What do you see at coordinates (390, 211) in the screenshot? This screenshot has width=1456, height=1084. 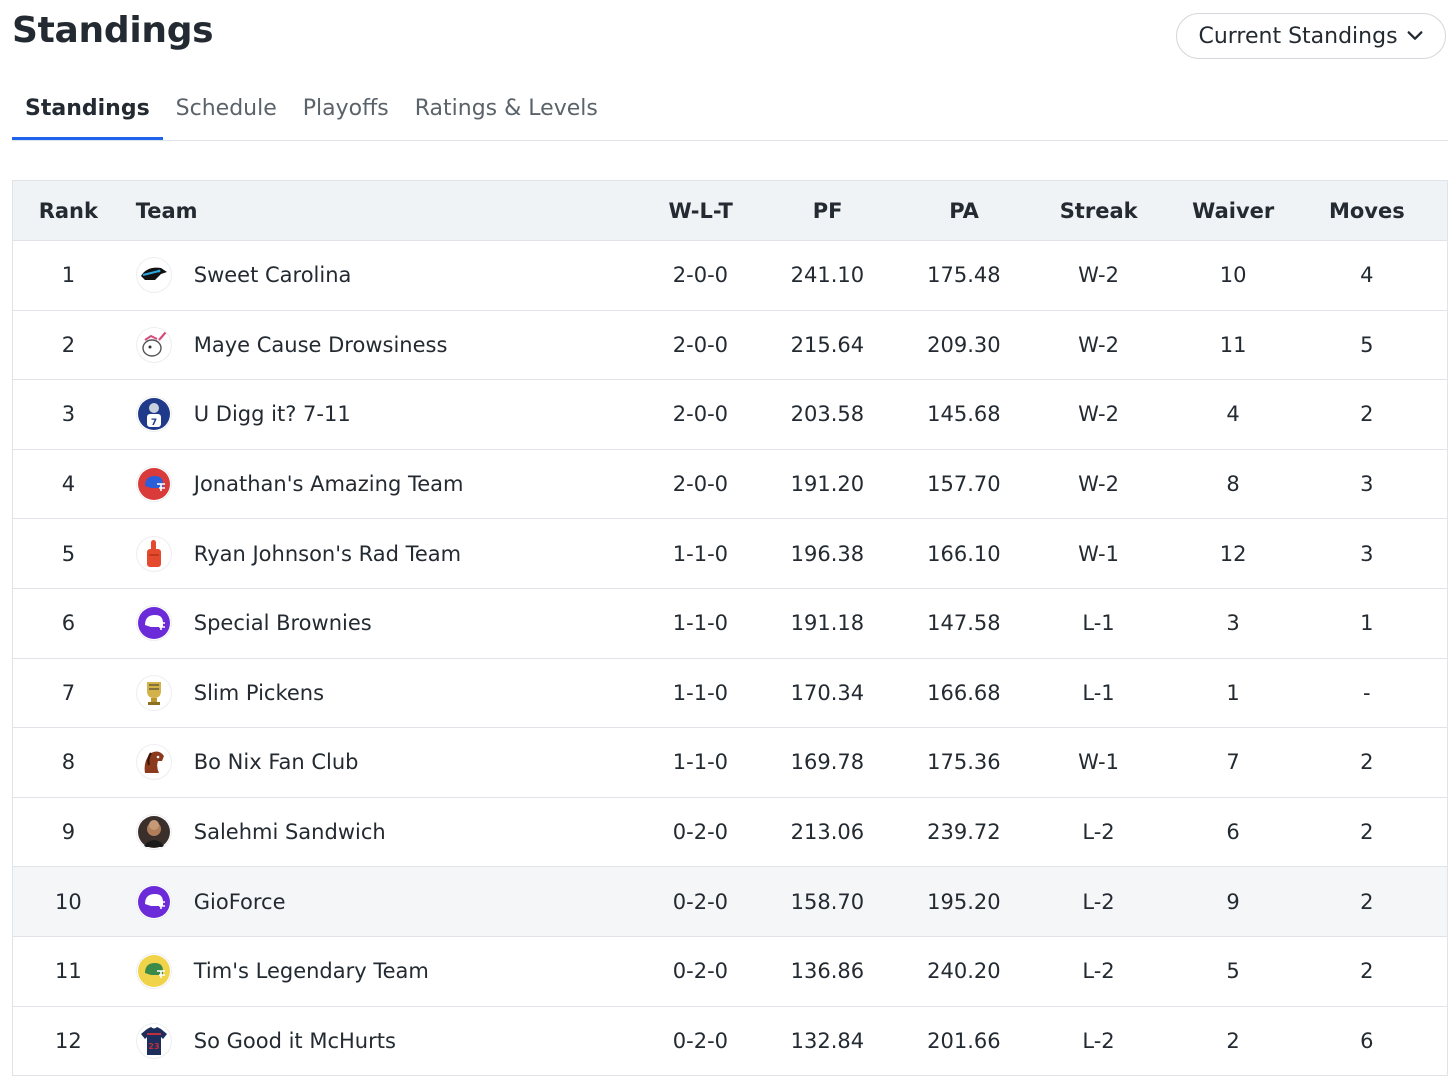 I see `column-header-team: Team` at bounding box center [390, 211].